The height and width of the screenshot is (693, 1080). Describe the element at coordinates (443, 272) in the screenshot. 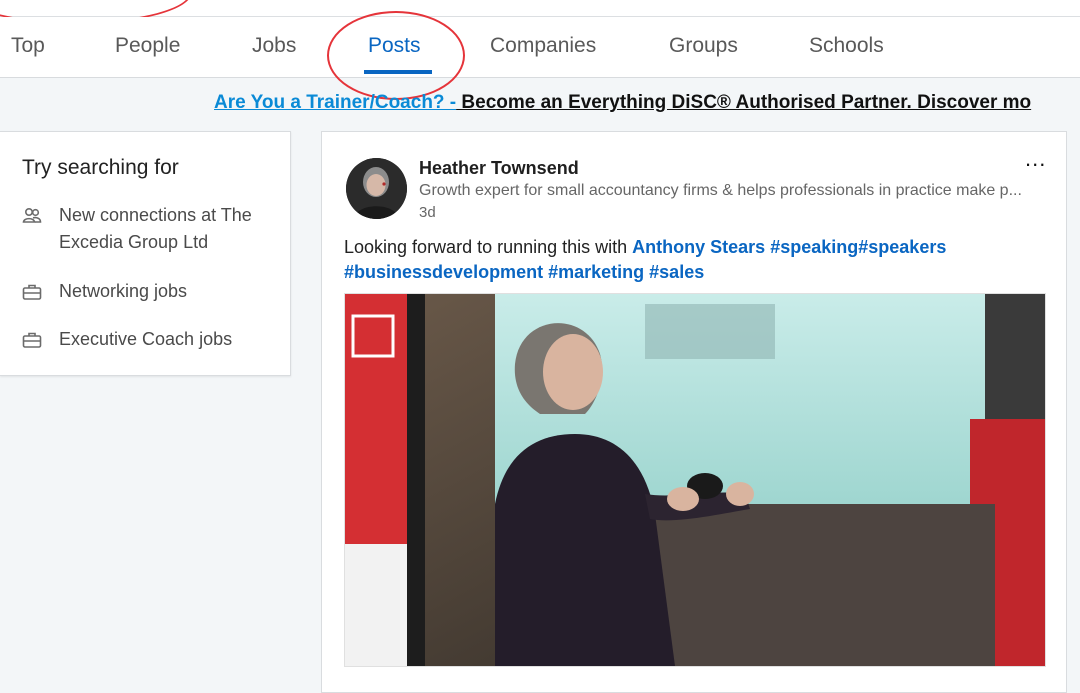

I see `hashtag-link: #businessdevelopment` at that location.